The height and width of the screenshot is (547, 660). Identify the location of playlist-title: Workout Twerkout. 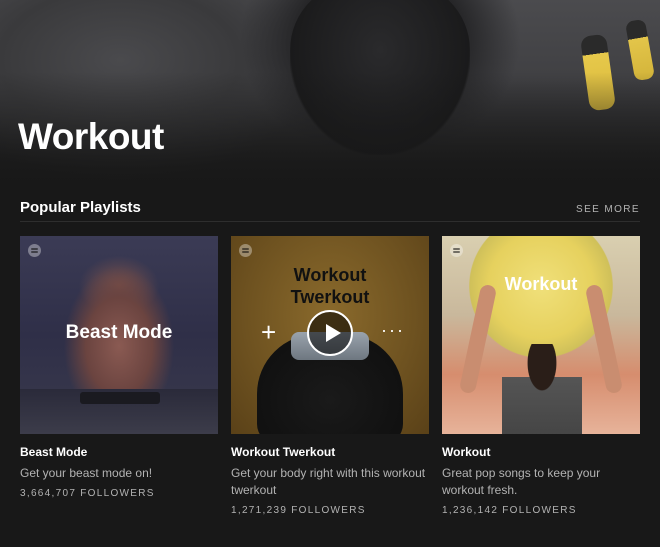
(330, 452).